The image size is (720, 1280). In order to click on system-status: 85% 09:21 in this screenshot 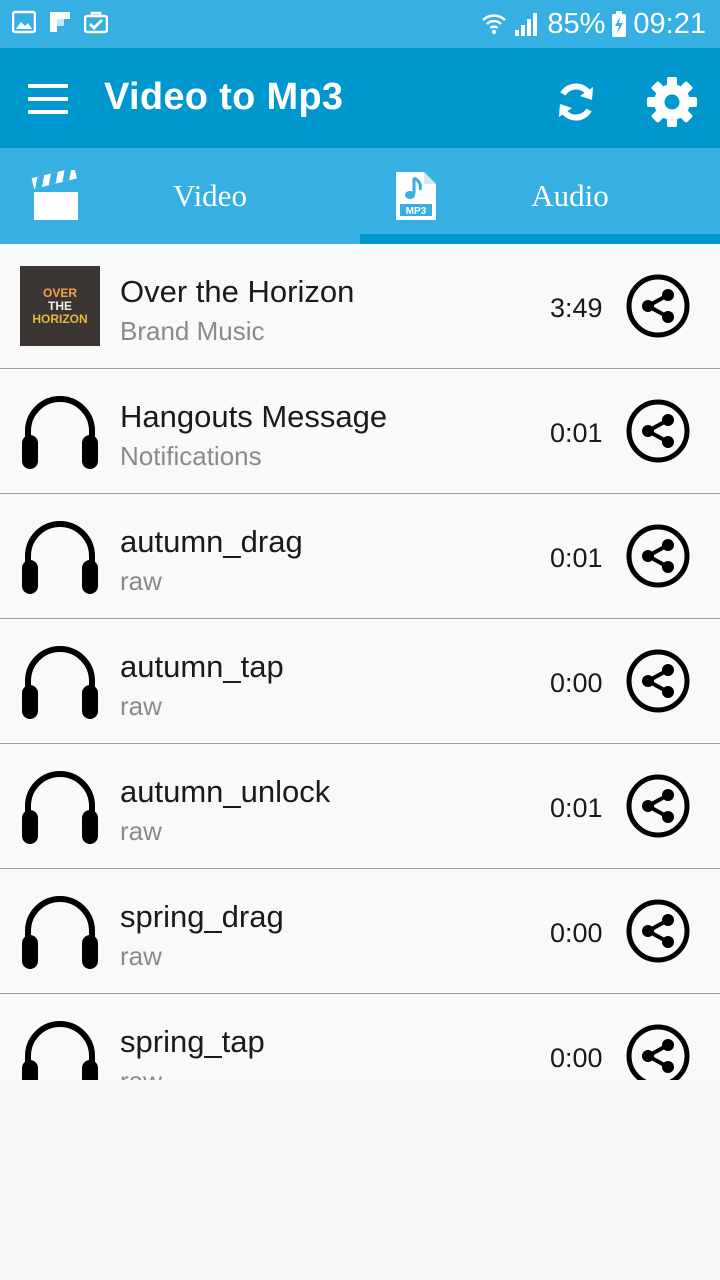, I will do `click(593, 24)`.